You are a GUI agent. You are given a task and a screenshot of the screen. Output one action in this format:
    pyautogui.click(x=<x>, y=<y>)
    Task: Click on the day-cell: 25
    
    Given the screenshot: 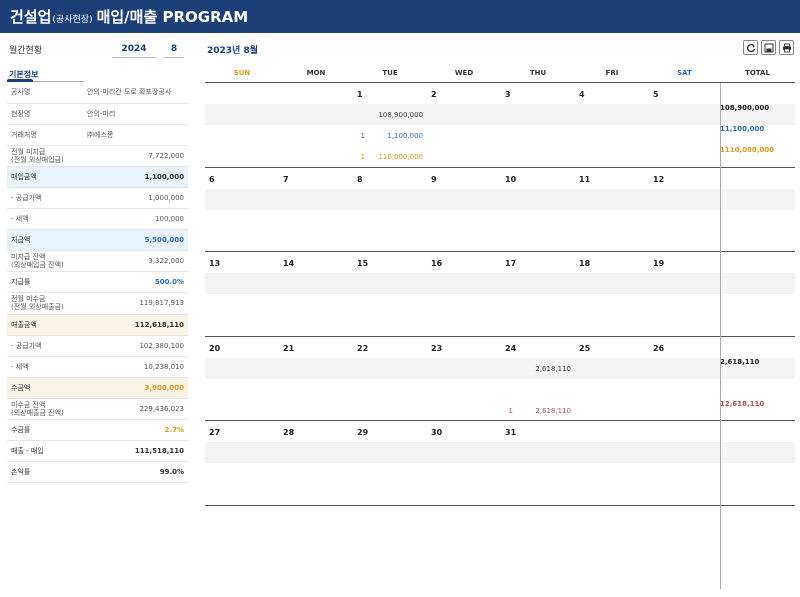 What is the action you would take?
    pyautogui.click(x=612, y=347)
    